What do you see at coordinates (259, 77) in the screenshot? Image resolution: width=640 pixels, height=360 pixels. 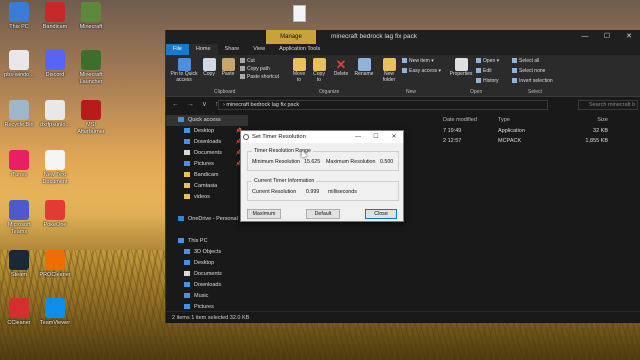 I see `paste-shortcut-button: Paste shortcut` at bounding box center [259, 77].